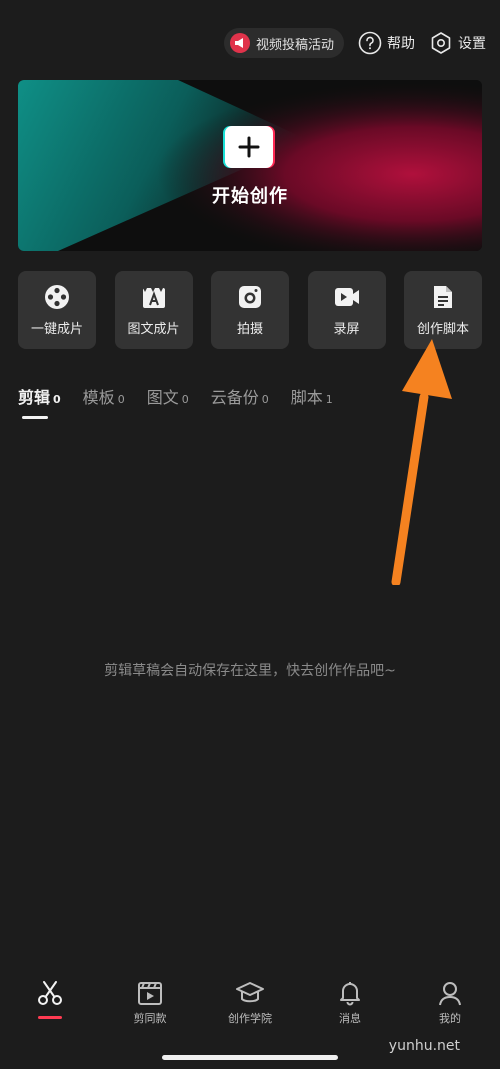 Image resolution: width=500 pixels, height=1069 pixels. I want to click on settings-label: 设置, so click(472, 44).